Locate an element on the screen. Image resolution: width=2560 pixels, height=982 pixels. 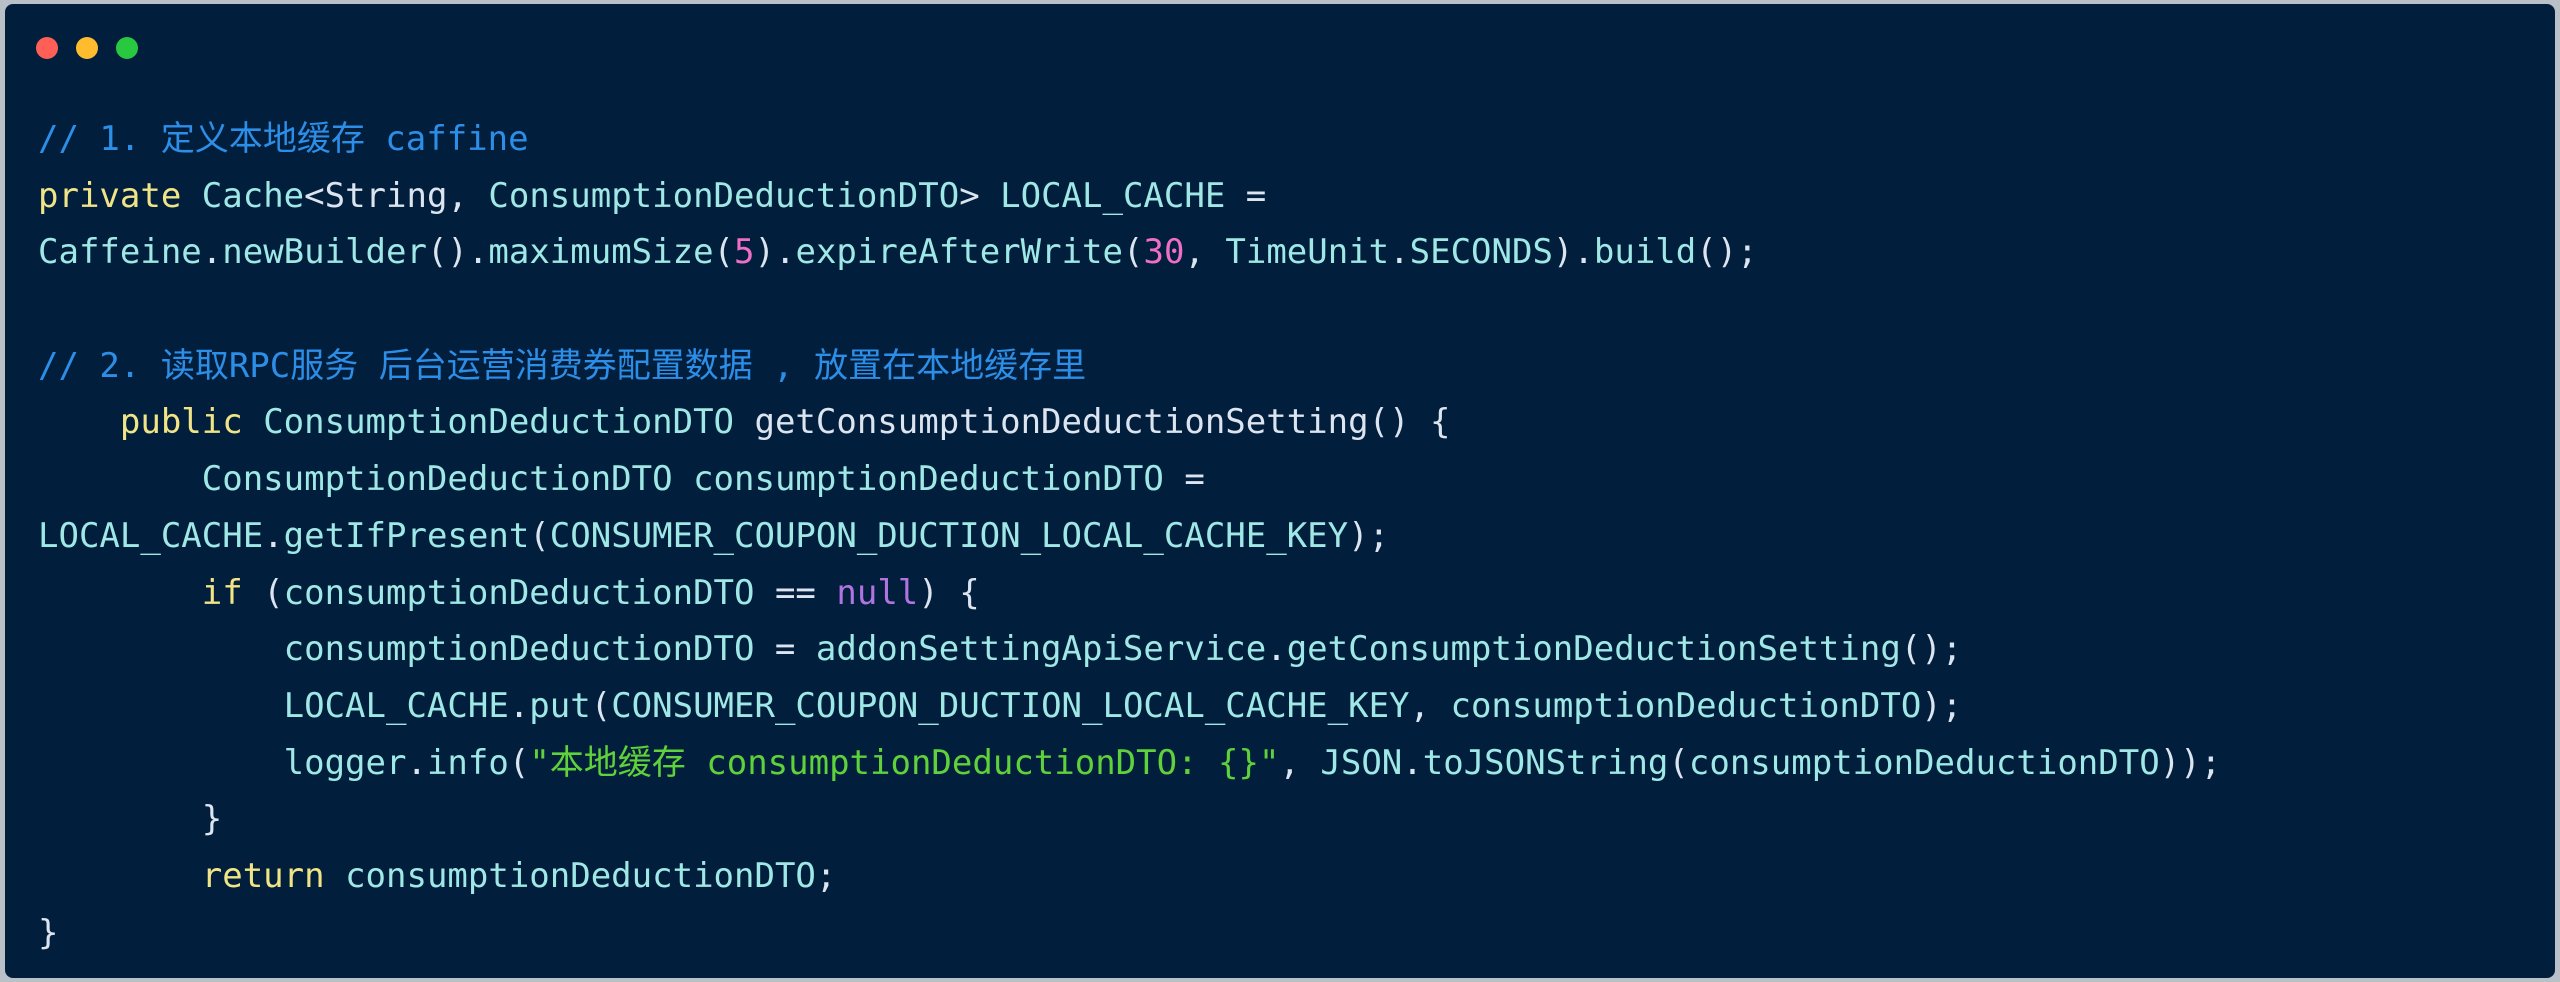
code-token-number: 5 is located at coordinates (744, 252).